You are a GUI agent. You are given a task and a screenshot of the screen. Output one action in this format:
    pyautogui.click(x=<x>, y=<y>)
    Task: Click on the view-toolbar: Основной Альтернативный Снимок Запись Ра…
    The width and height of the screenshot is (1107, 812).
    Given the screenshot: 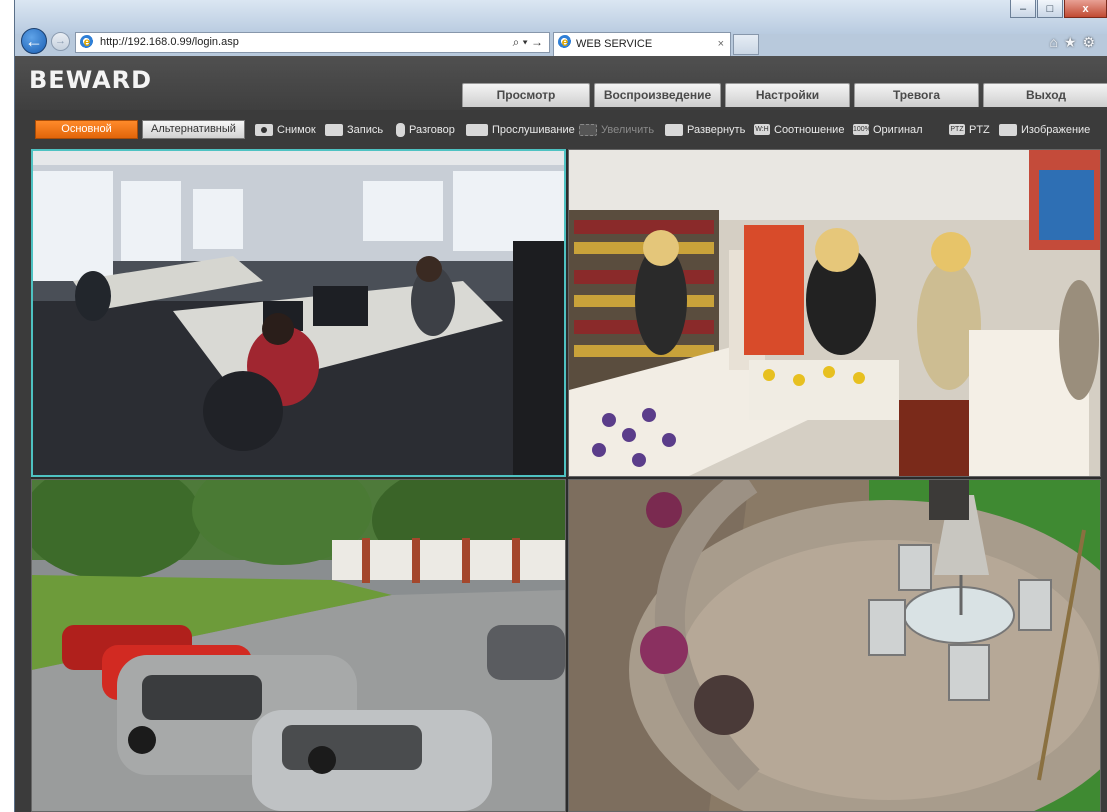 What is the action you would take?
    pyautogui.click(x=561, y=129)
    